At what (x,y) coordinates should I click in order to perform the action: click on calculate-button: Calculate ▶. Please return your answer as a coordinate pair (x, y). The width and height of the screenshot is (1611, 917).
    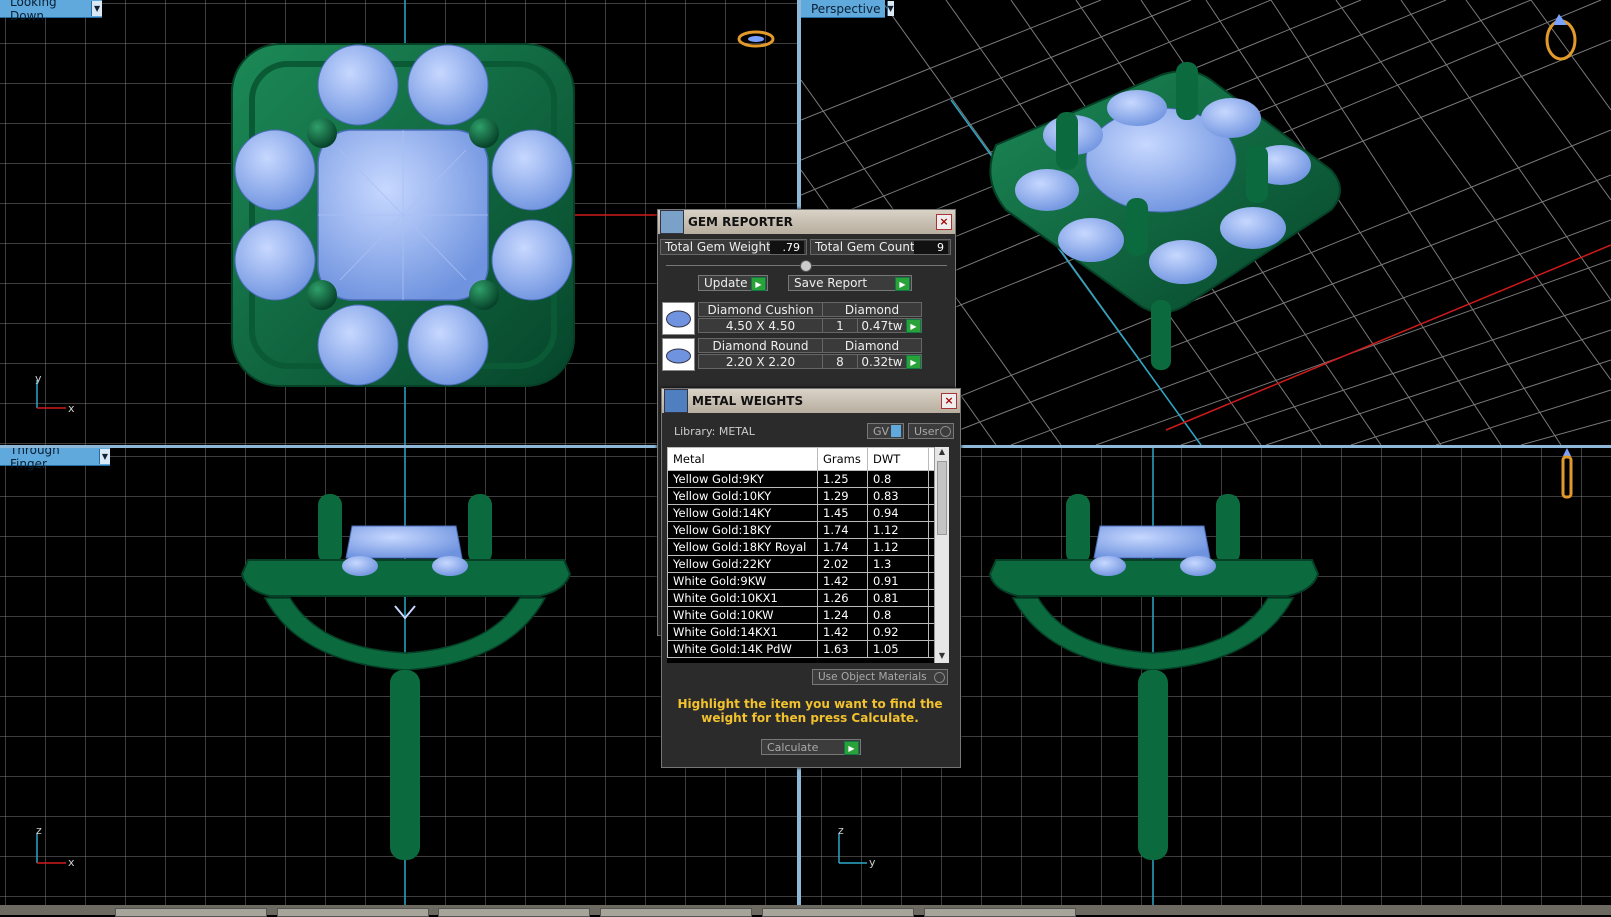
    Looking at the image, I should click on (811, 747).